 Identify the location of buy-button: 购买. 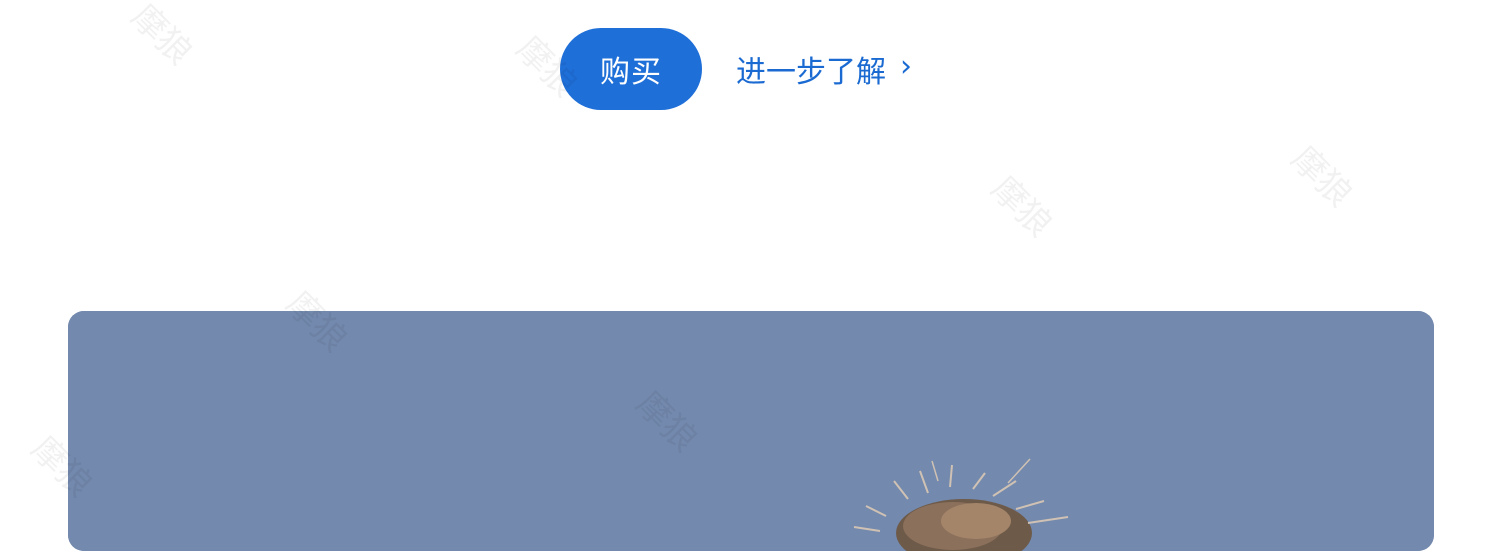
(631, 69).